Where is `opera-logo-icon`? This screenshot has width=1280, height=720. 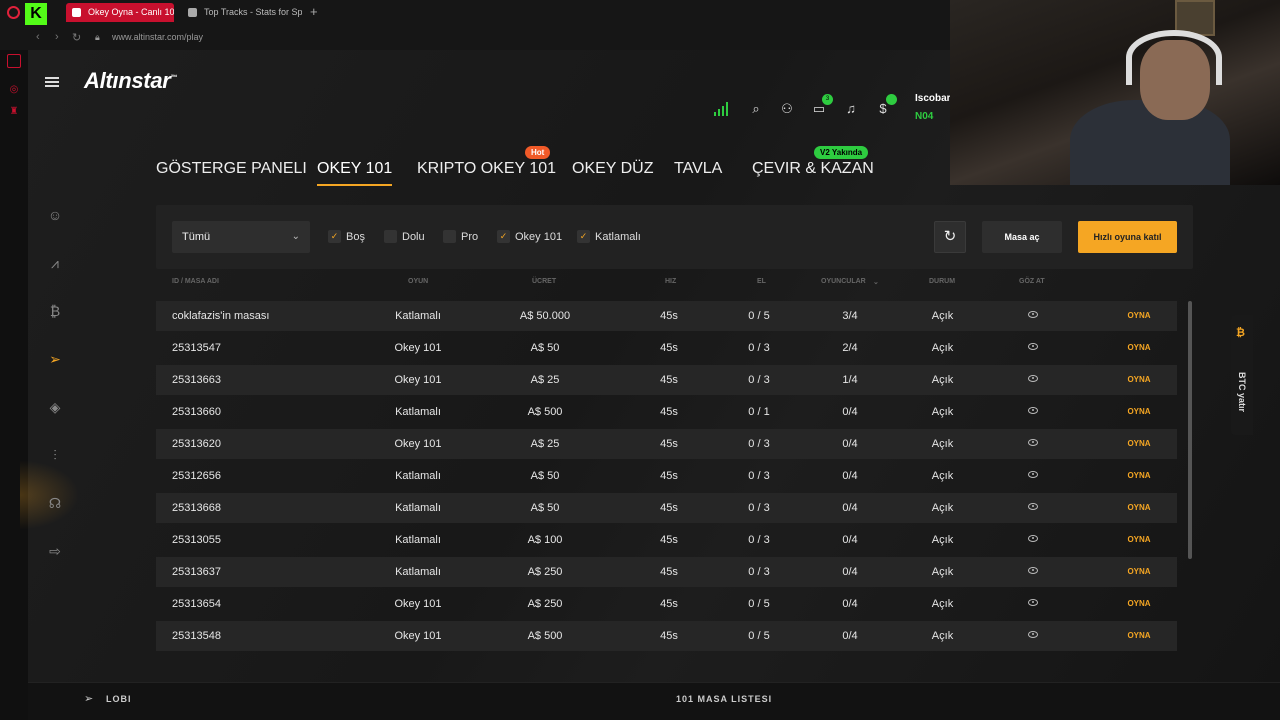 opera-logo-icon is located at coordinates (13, 12).